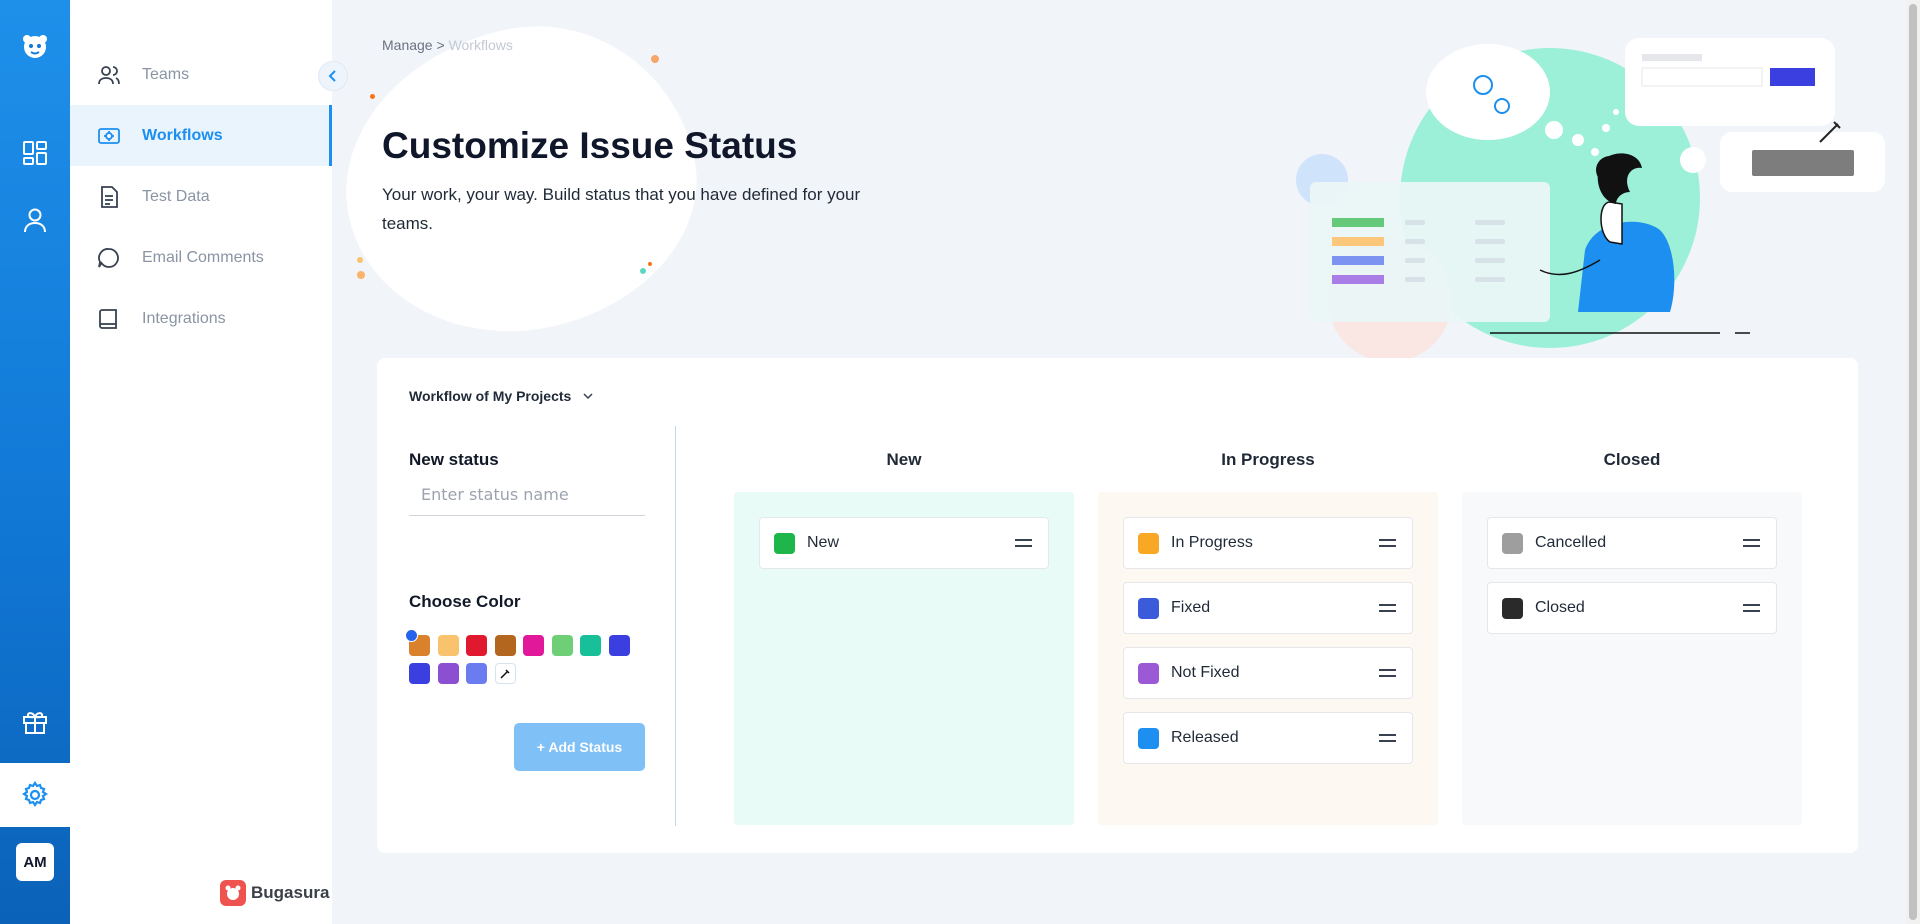  What do you see at coordinates (109, 196) in the screenshot?
I see `document-icon` at bounding box center [109, 196].